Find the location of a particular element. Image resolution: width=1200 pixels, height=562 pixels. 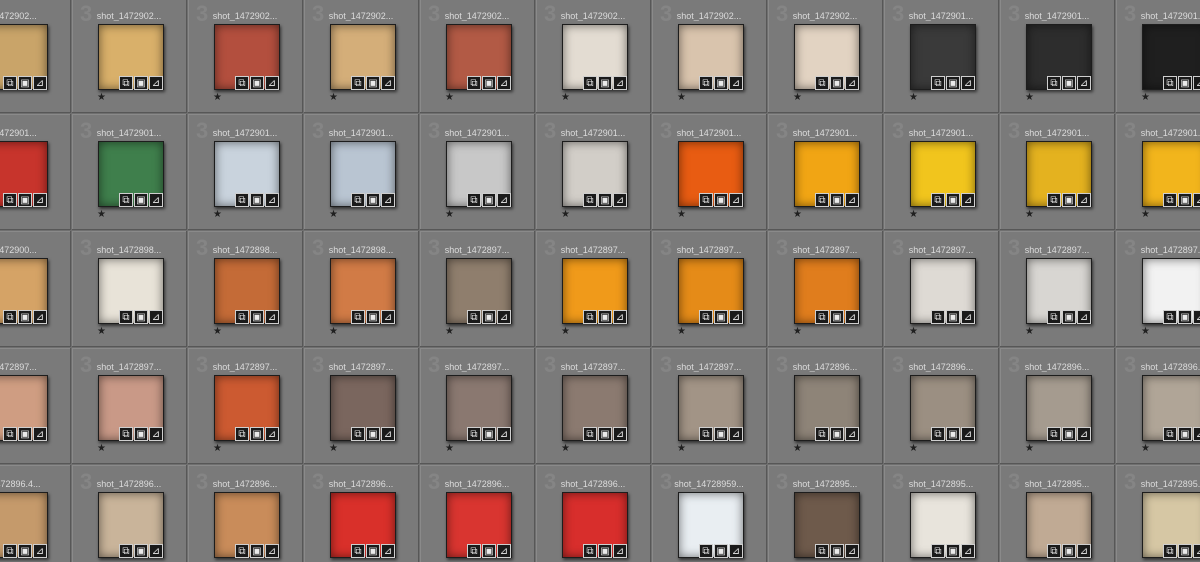

grid-cell: 3 shot_1472896... ⧉ ▣ ⊿ is located at coordinates (593, 513).